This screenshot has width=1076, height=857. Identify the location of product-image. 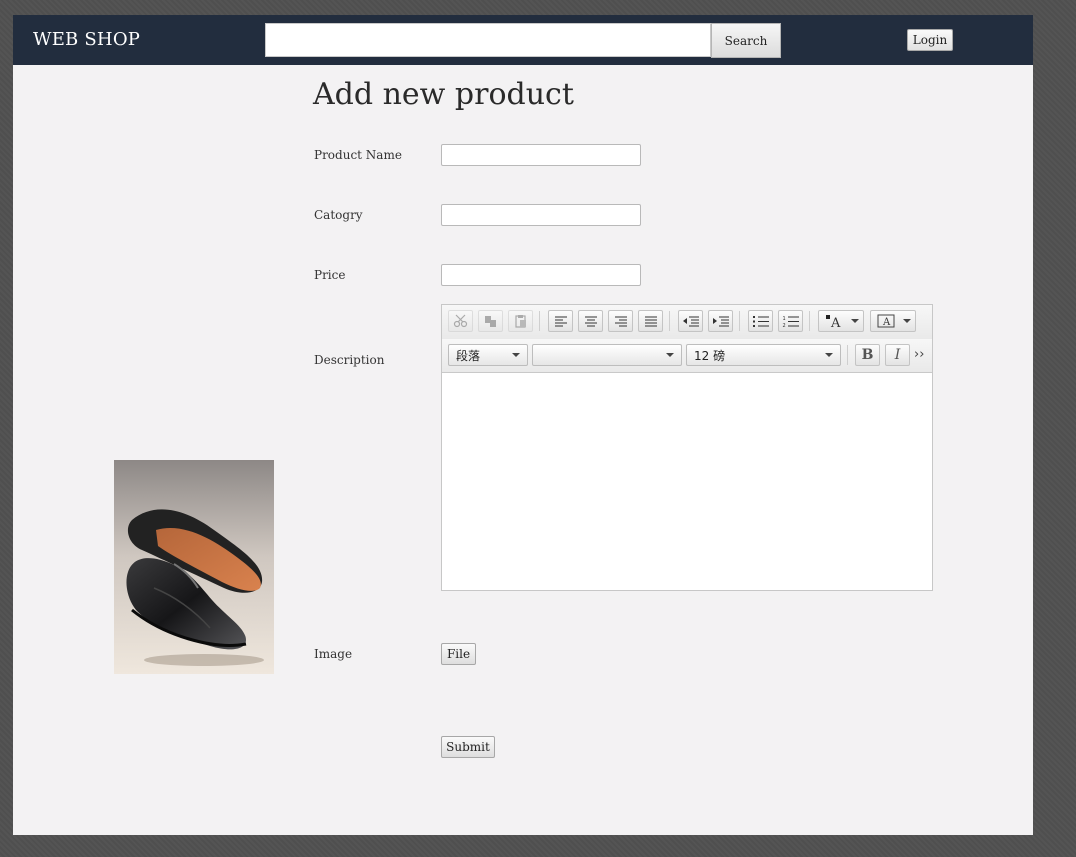
(194, 567).